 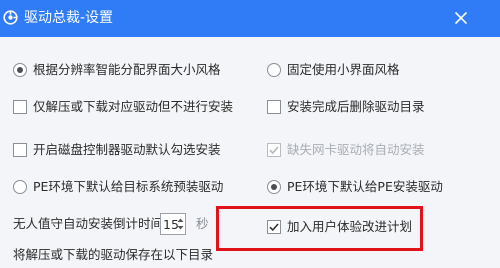 I want to click on countdown-input, so click(x=170, y=224).